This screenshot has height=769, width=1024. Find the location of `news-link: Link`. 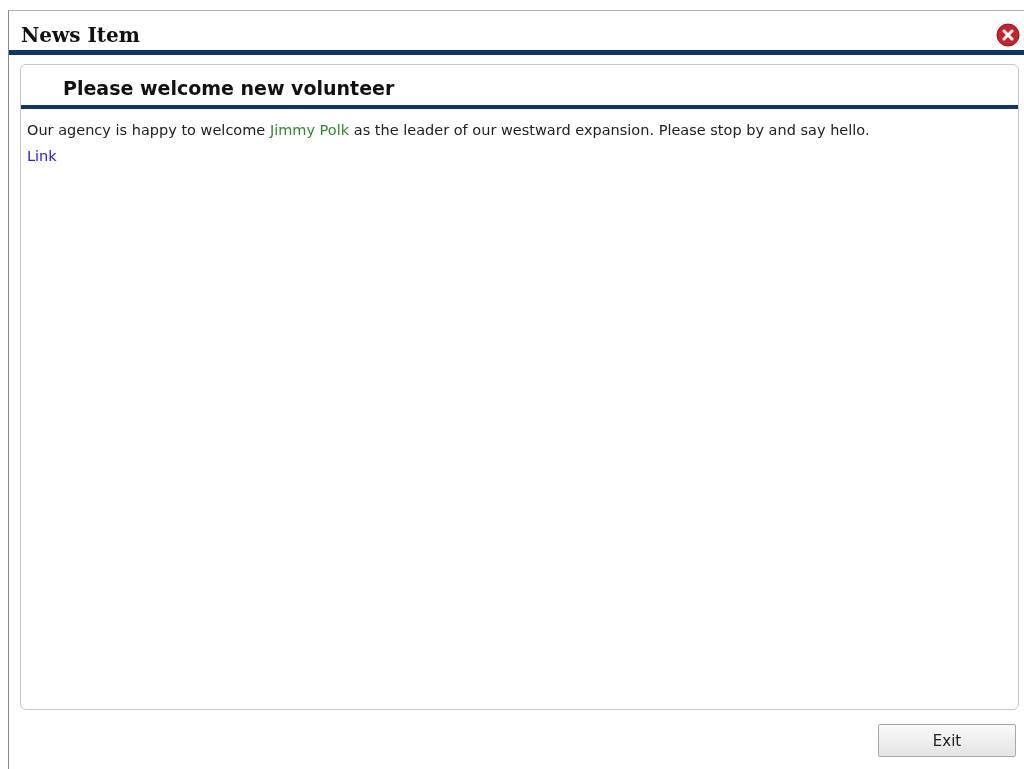

news-link: Link is located at coordinates (42, 156).